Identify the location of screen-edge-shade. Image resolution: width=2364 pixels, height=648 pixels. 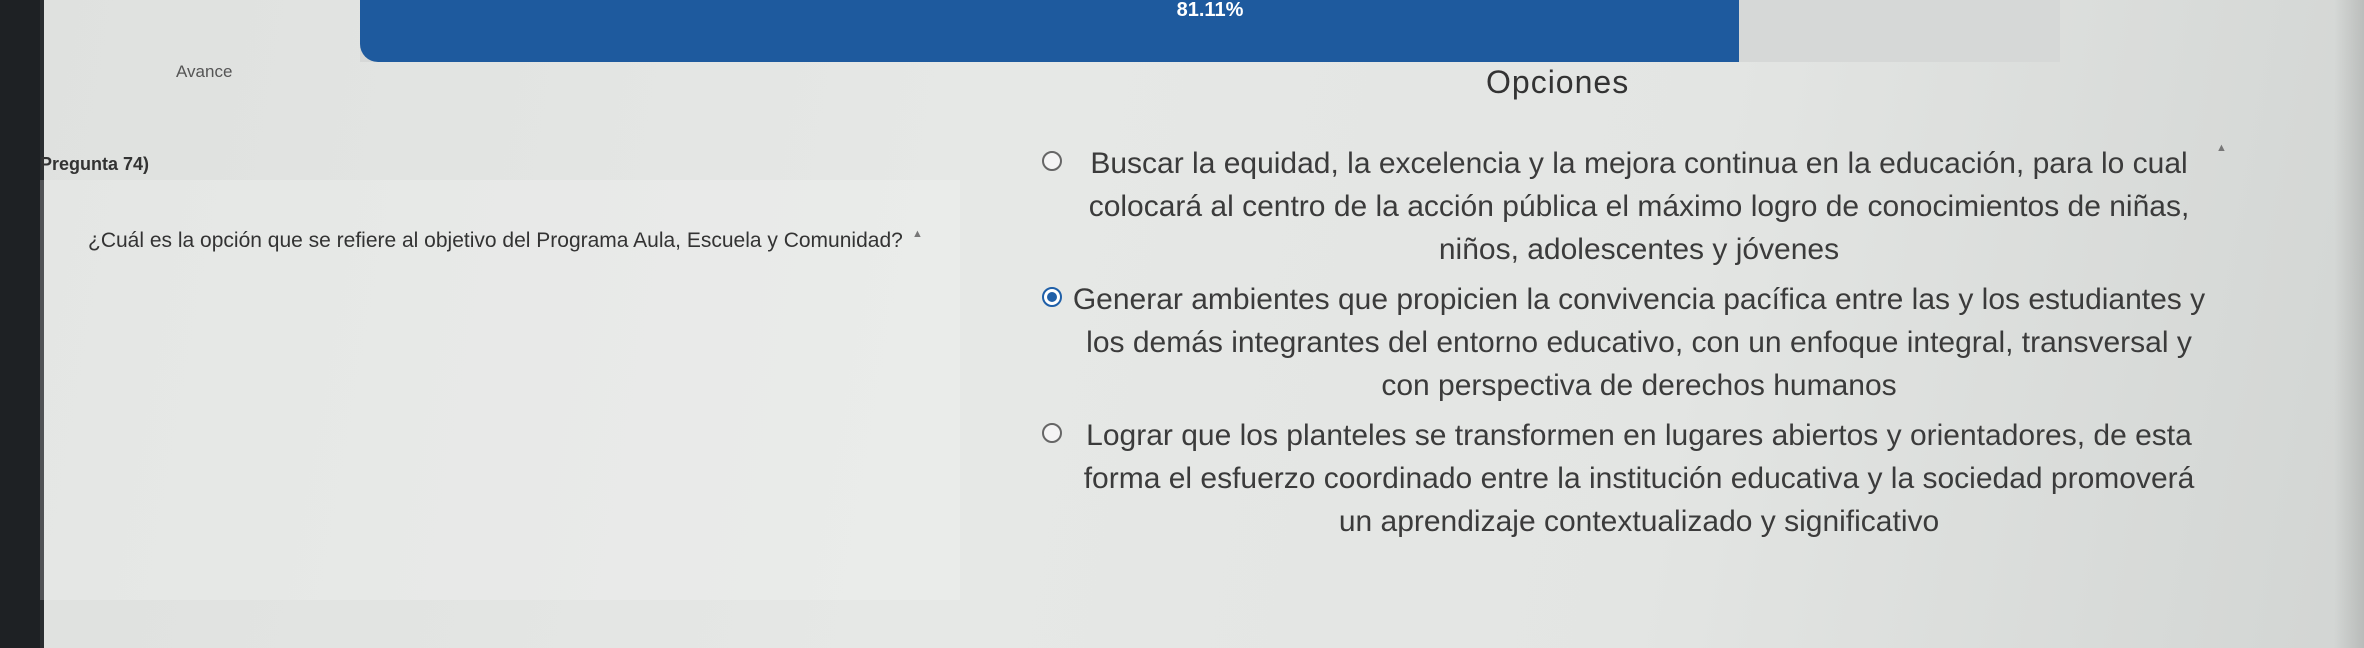
(2349, 324).